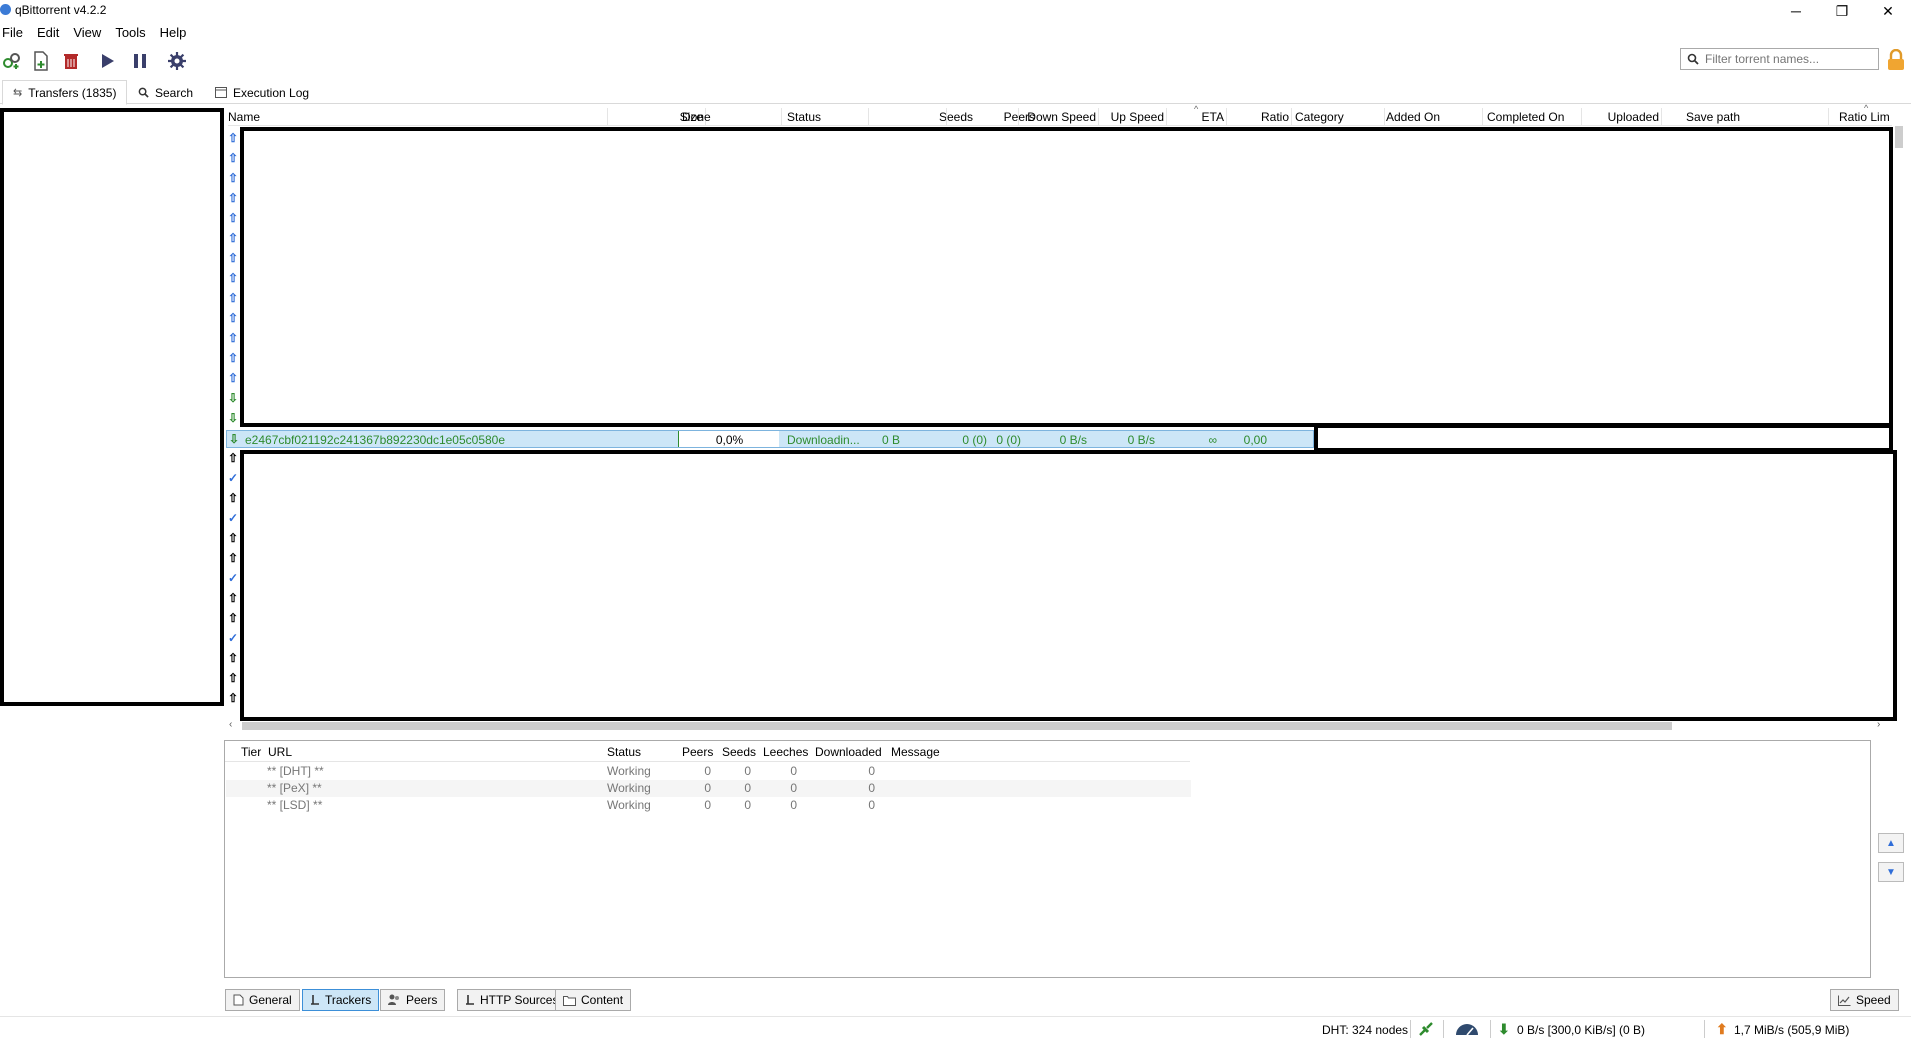  Describe the element at coordinates (624, 752) in the screenshot. I see `tracker-col-status: Status` at that location.